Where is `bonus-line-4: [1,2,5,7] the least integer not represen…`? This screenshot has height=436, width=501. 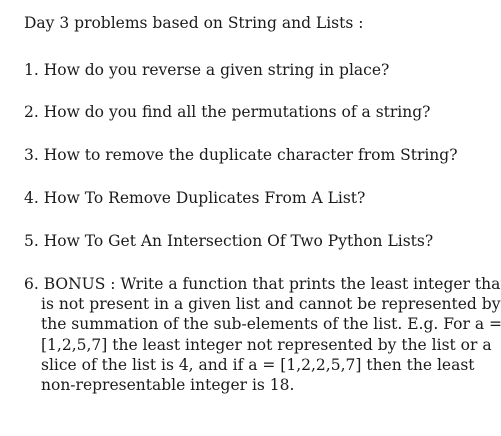 bonus-line-4: [1,2,5,7] the least integer not represen… is located at coordinates (266, 344).